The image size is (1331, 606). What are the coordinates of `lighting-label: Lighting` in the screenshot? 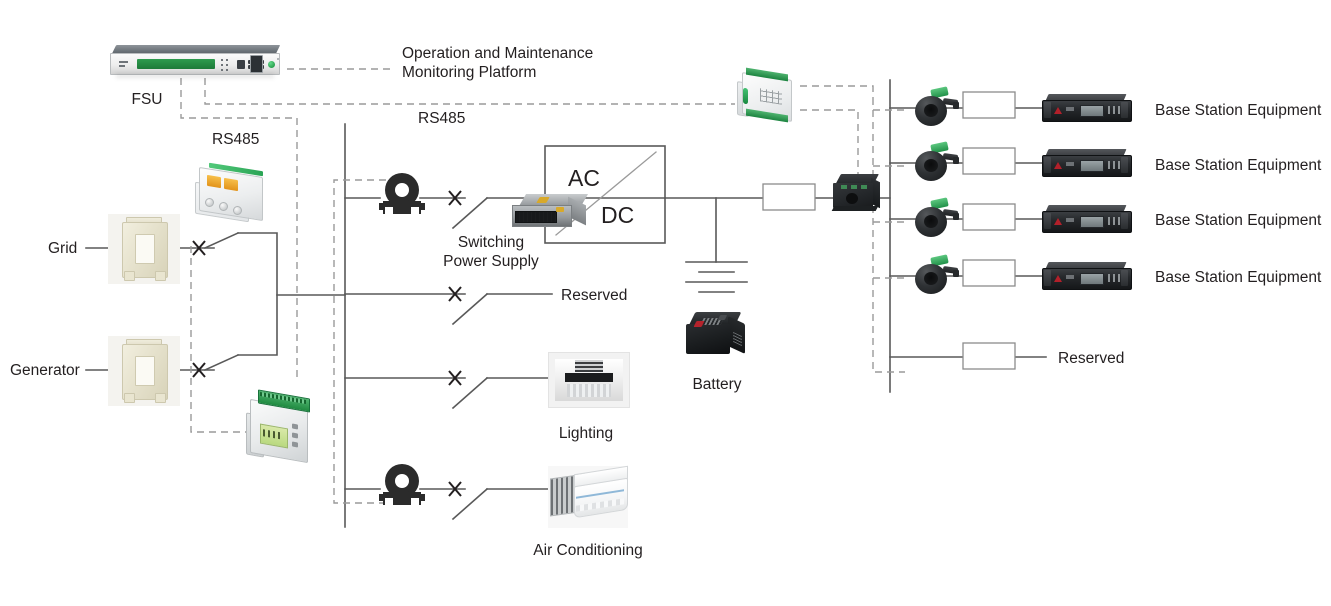 It's located at (586, 433).